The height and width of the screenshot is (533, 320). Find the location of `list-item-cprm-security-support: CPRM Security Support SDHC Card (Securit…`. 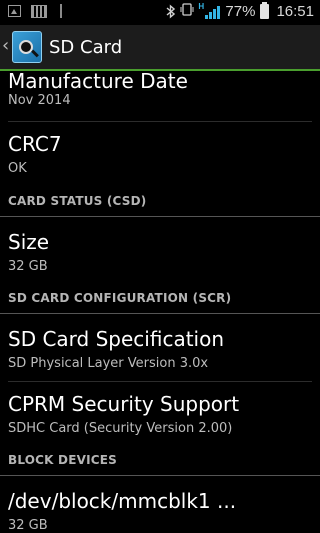

list-item-cprm-security-support: CPRM Security Support SDHC Card (Securit… is located at coordinates (160, 414).